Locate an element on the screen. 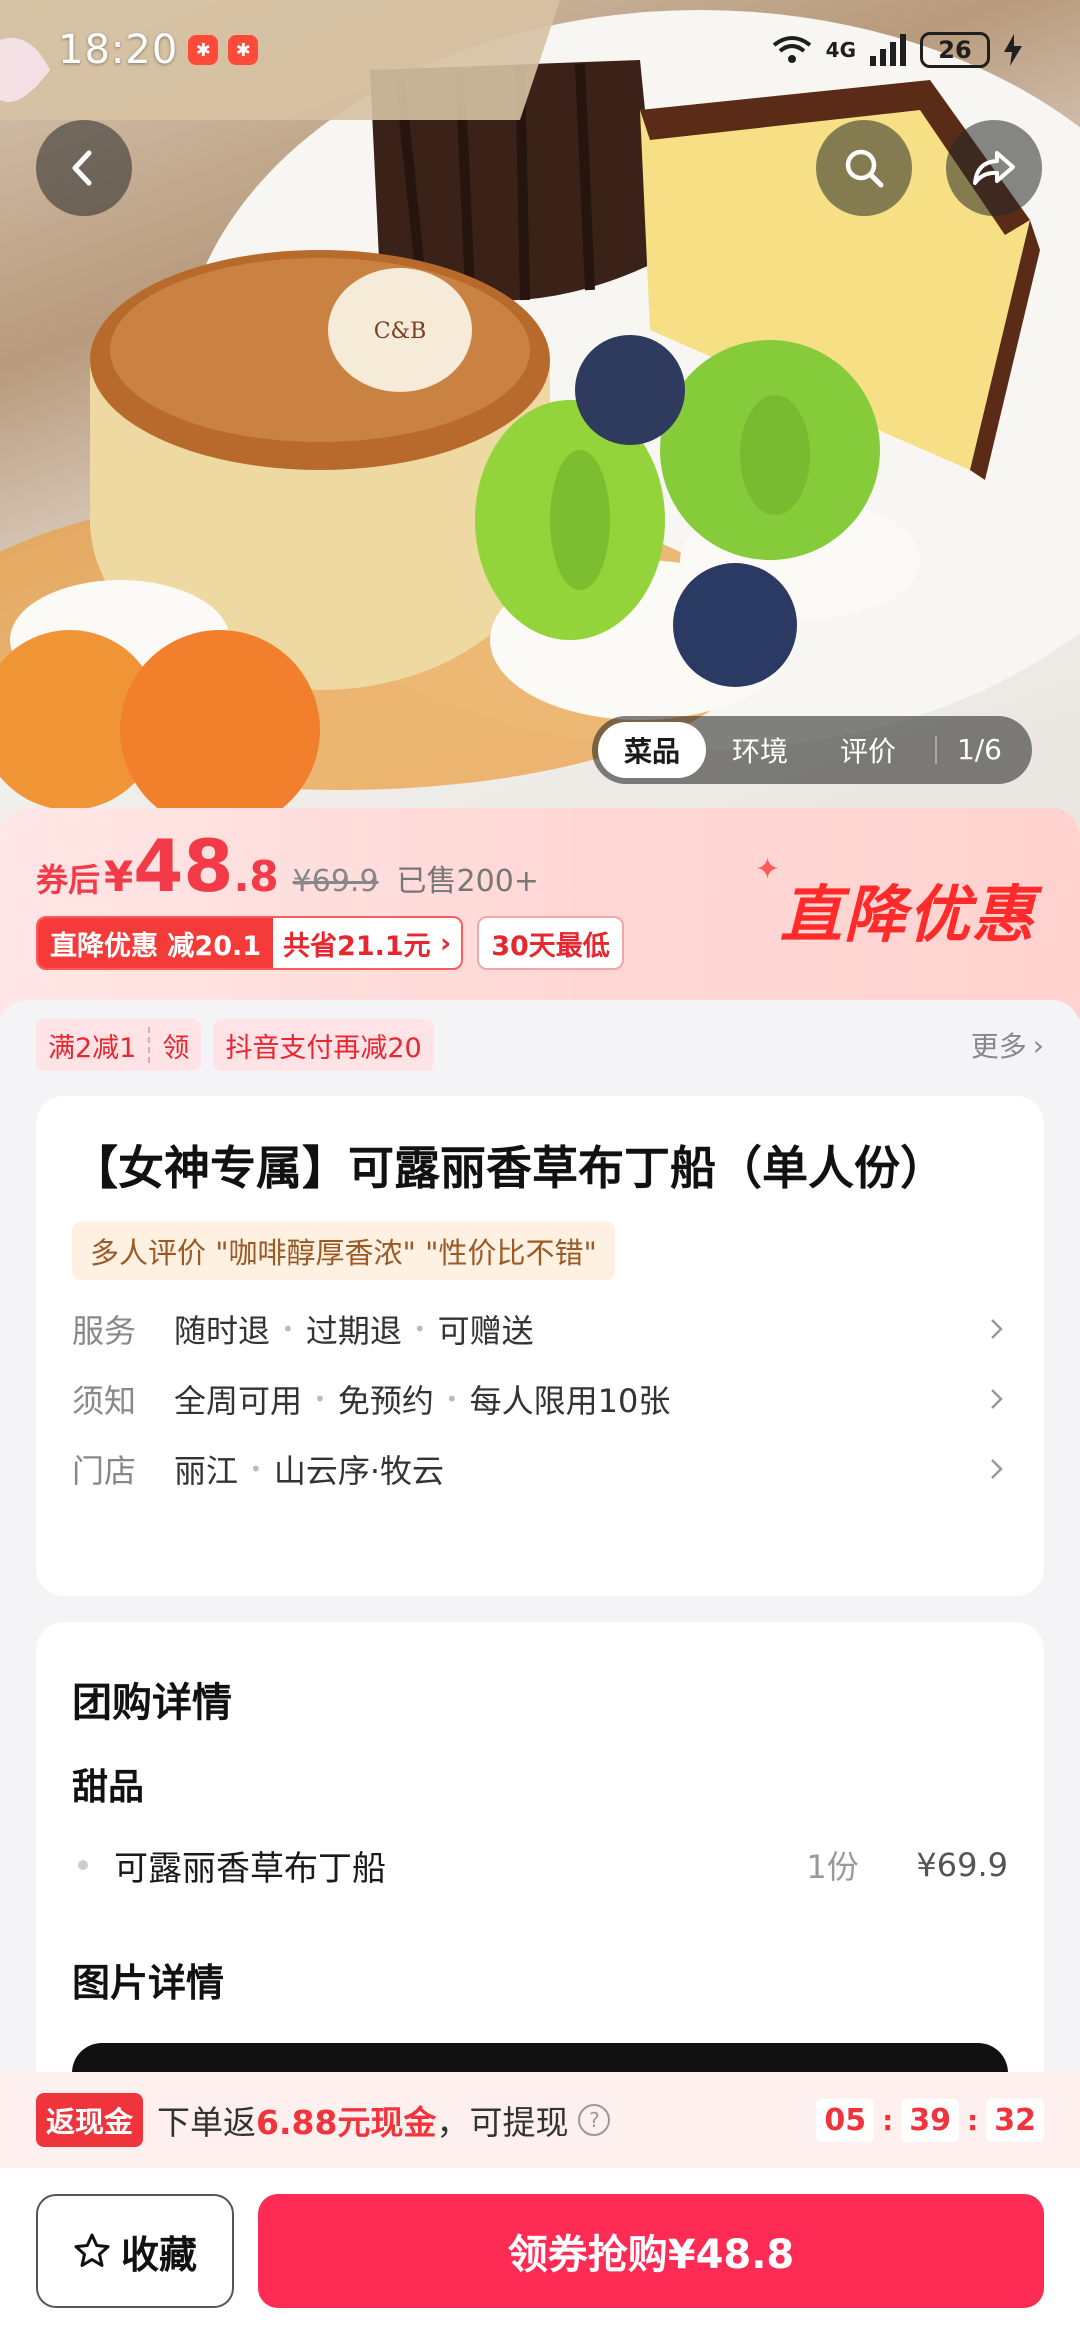 This screenshot has width=1080, height=2340. timer-seconds: 32 is located at coordinates (1015, 2120).